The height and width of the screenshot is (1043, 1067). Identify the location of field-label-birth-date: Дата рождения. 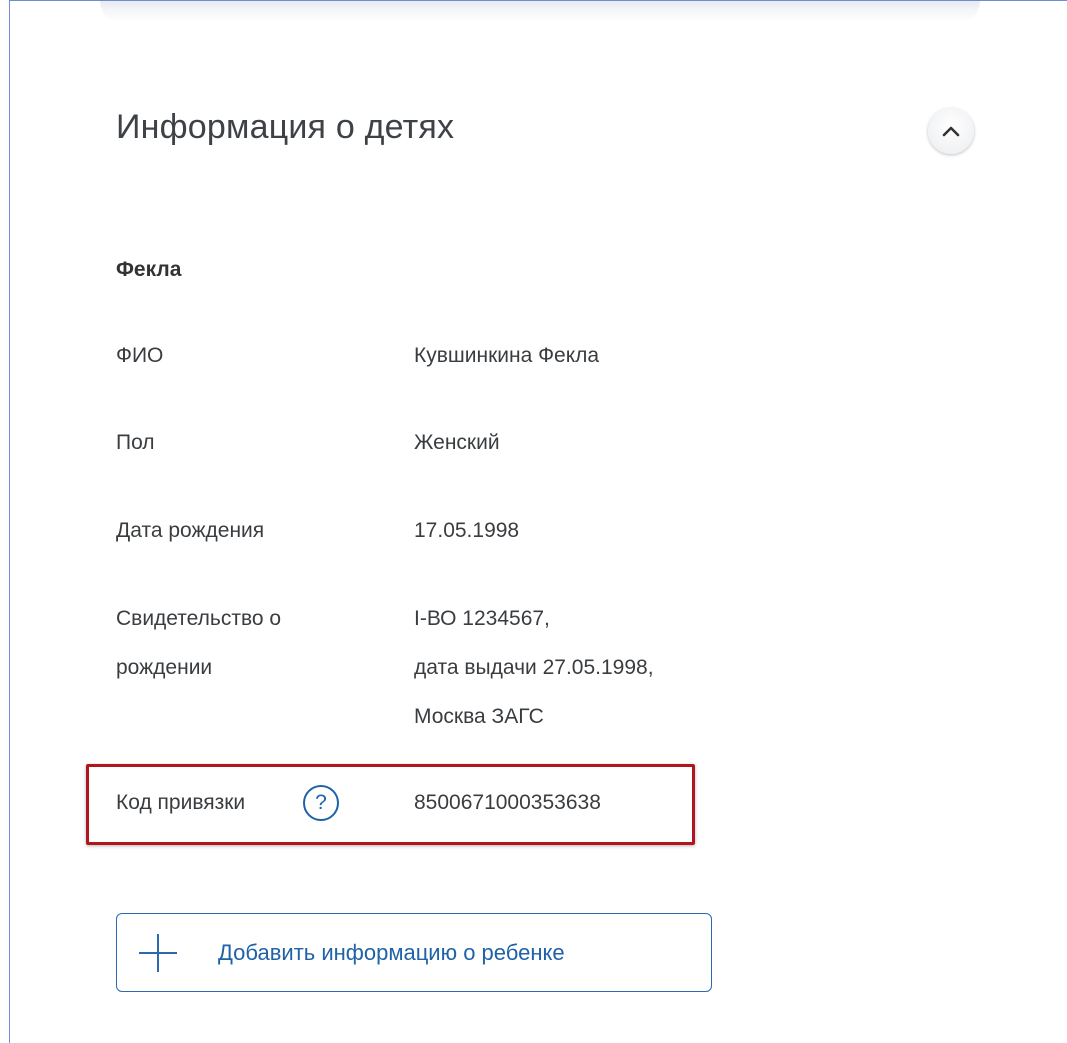
(190, 530).